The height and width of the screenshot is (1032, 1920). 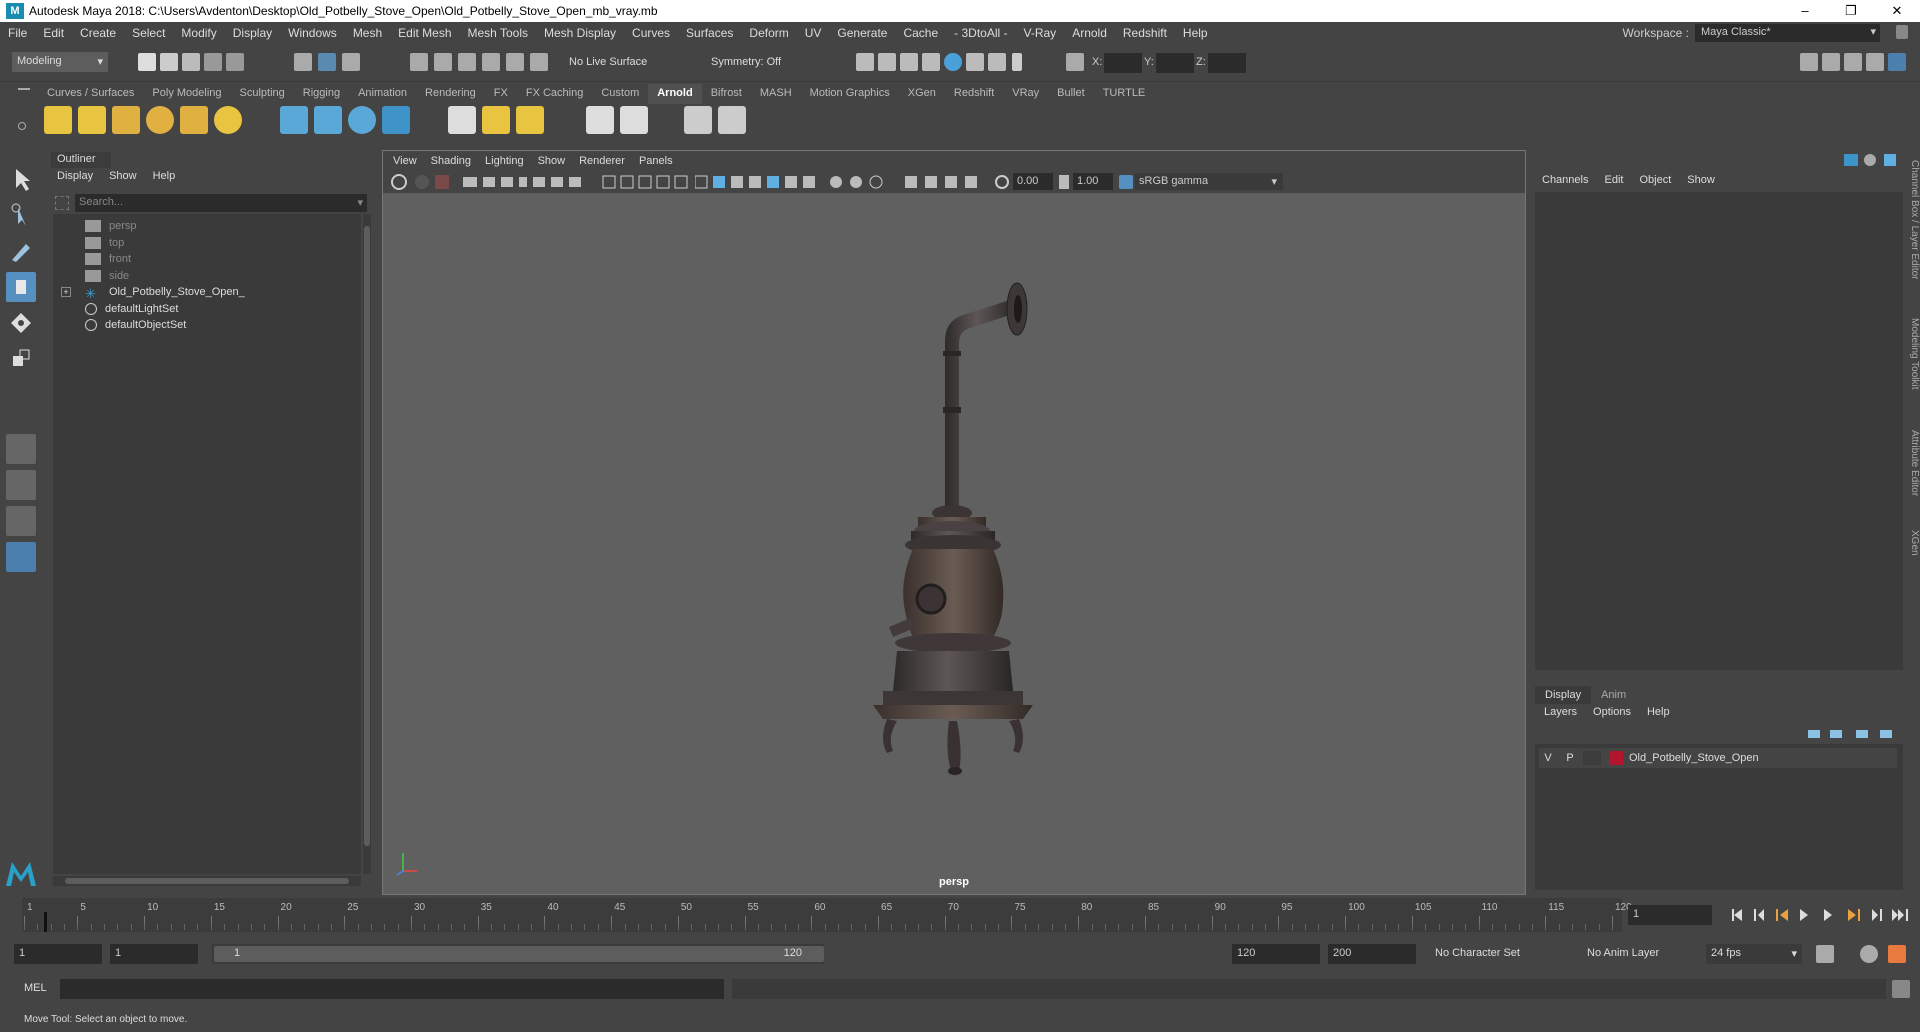 What do you see at coordinates (312, 33) in the screenshot?
I see `menu-windows: Windows` at bounding box center [312, 33].